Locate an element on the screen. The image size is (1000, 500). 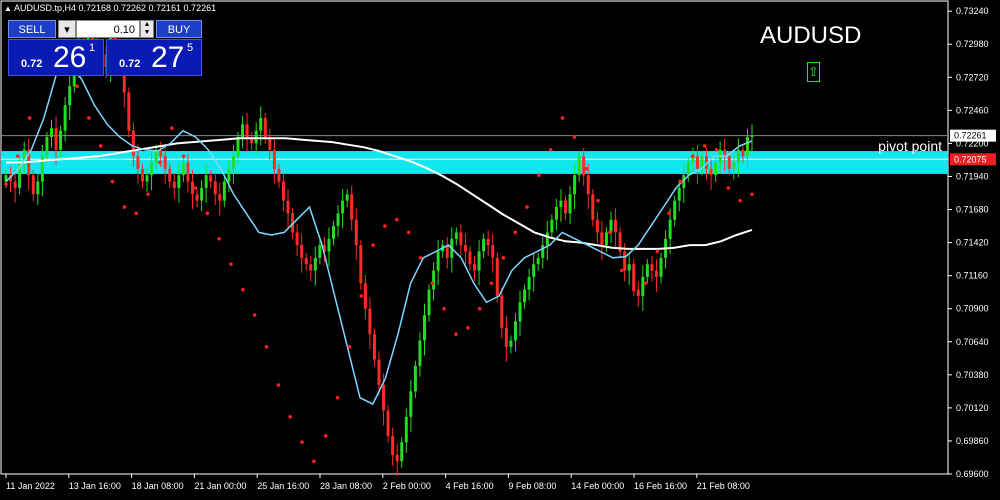
y-tick-label: 0.71160 is located at coordinates (972, 276).